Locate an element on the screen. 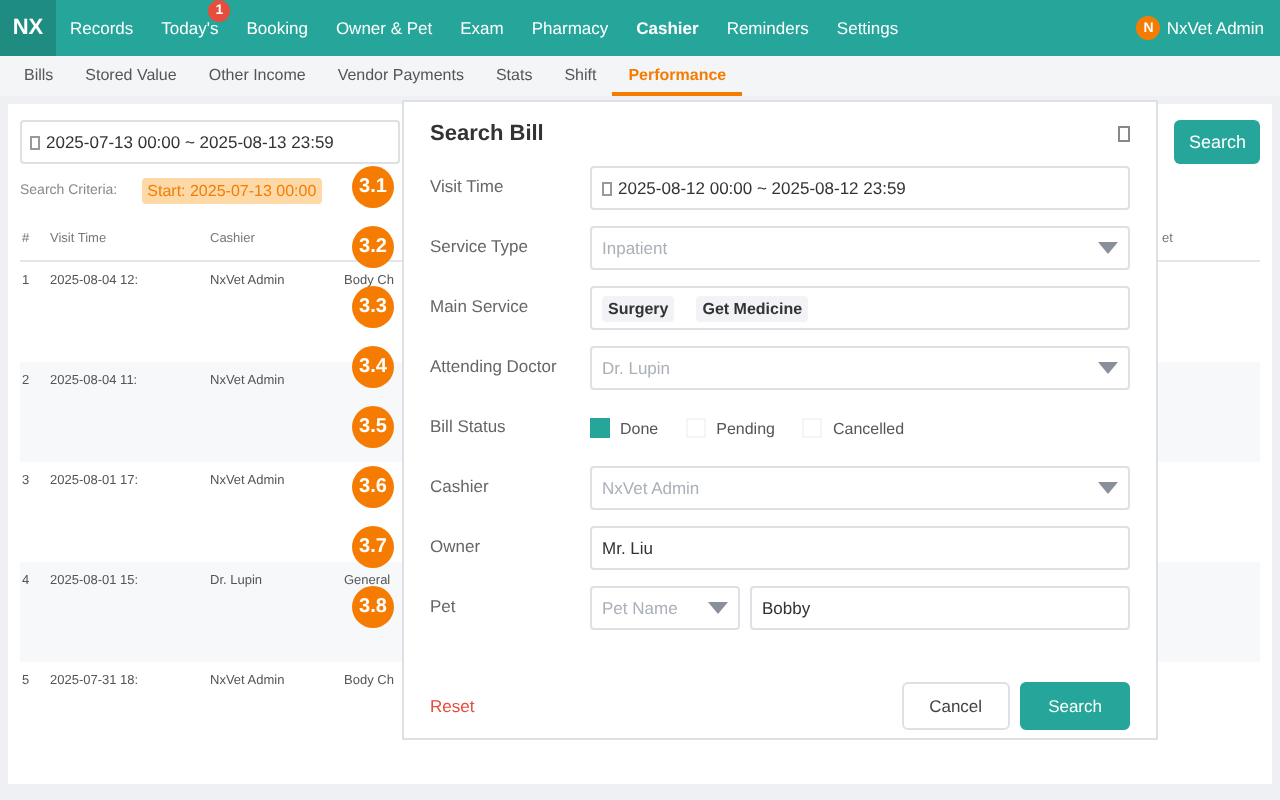  field-label: Pet is located at coordinates (444, 605).